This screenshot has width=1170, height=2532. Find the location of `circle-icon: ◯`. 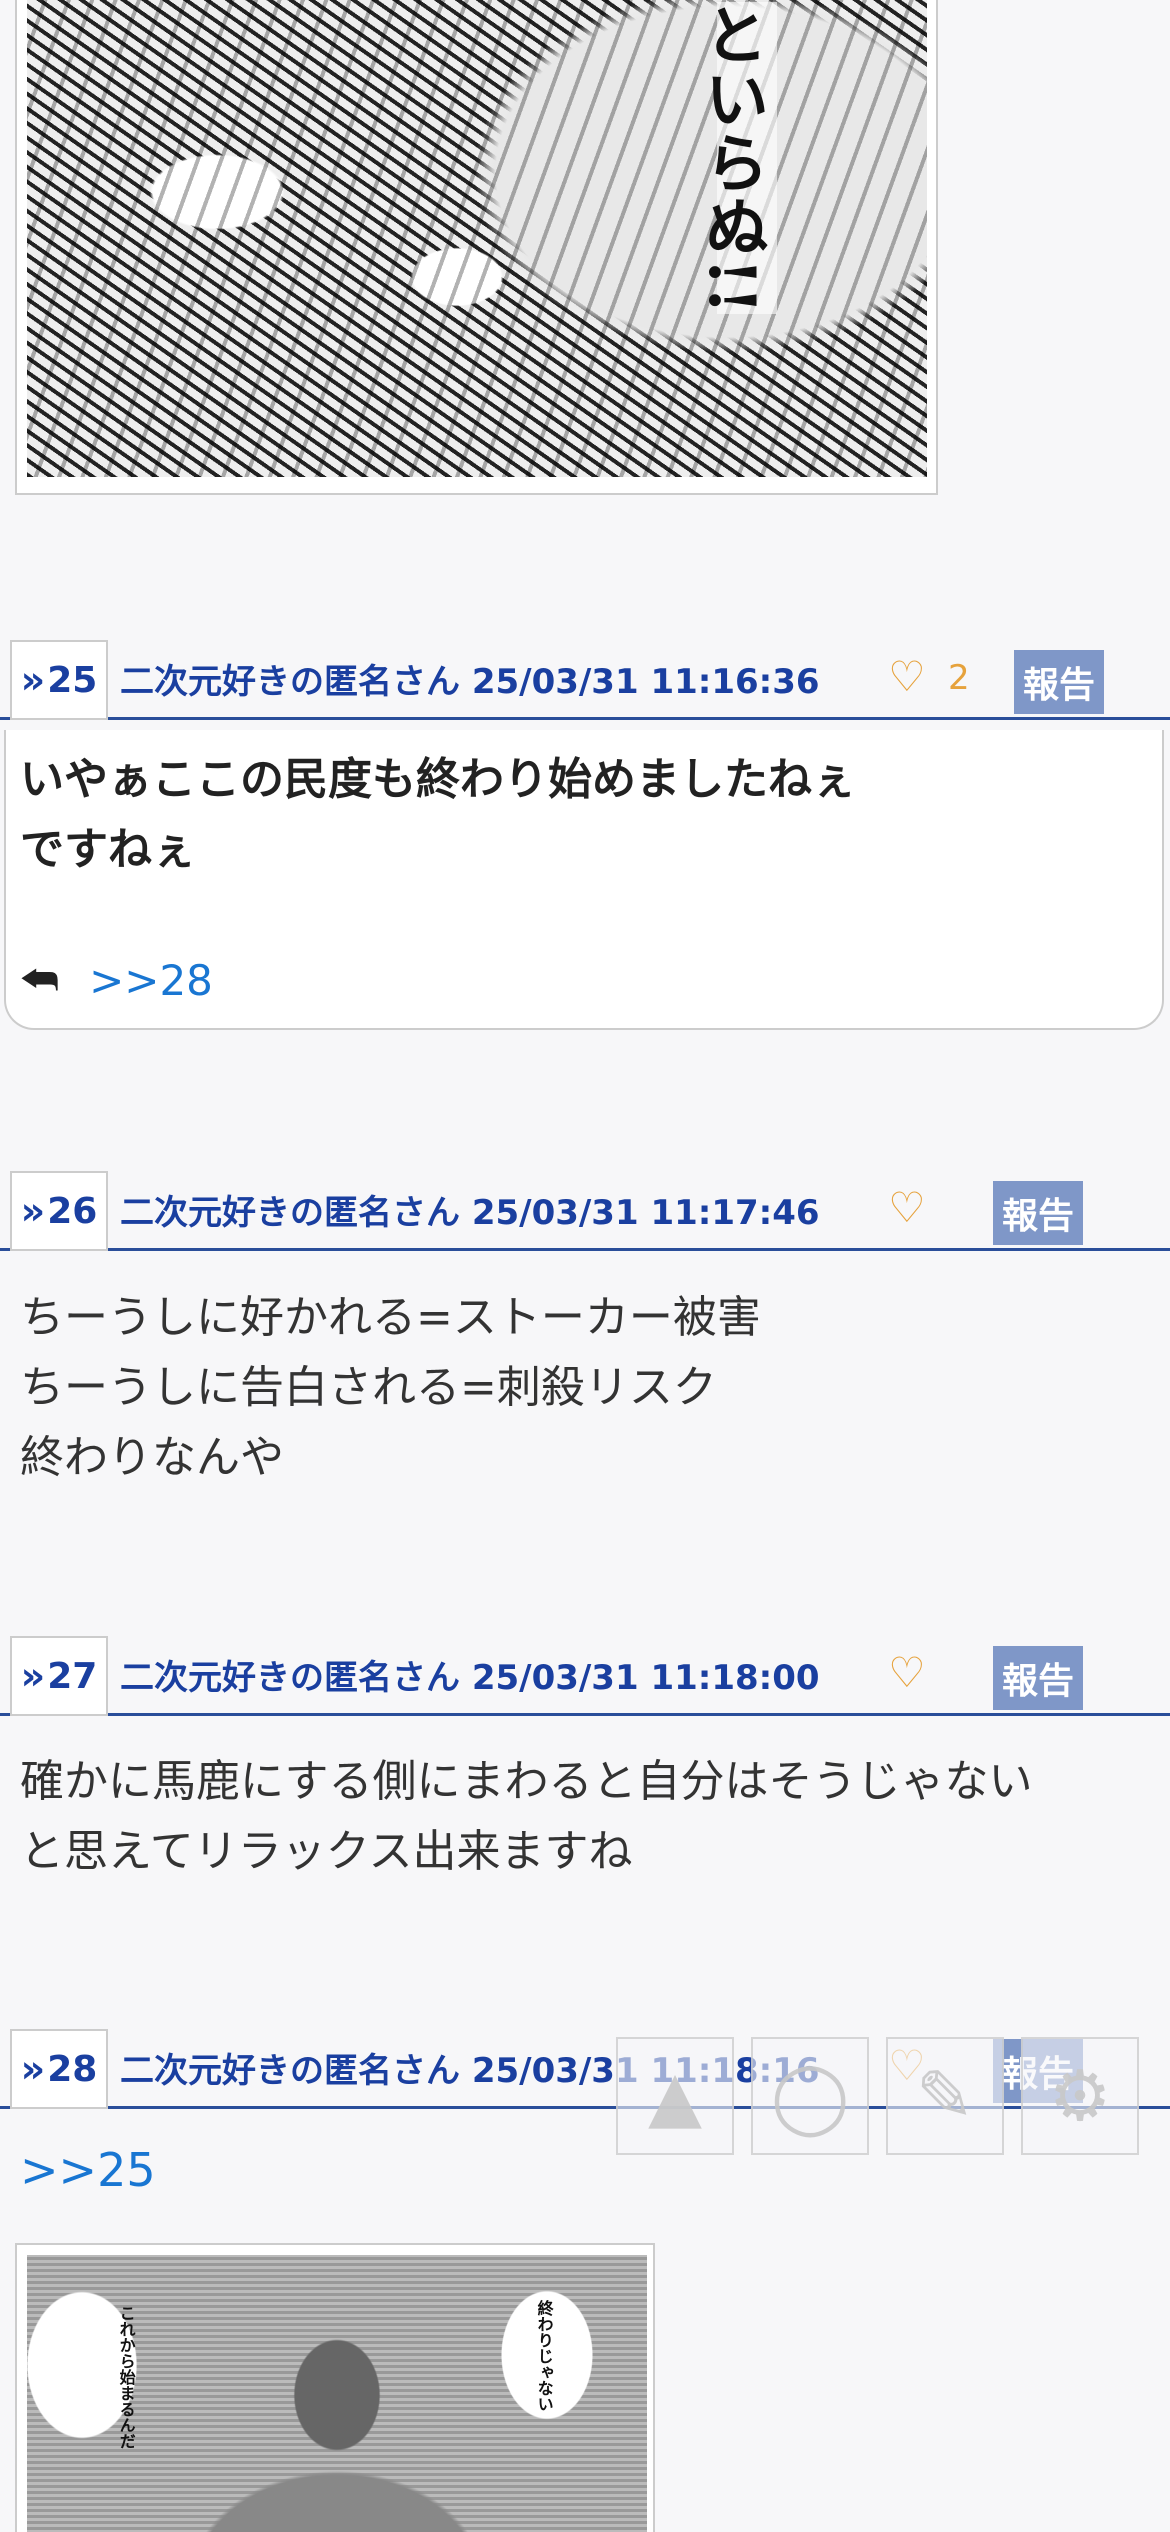

circle-icon: ◯ is located at coordinates (810, 2096).